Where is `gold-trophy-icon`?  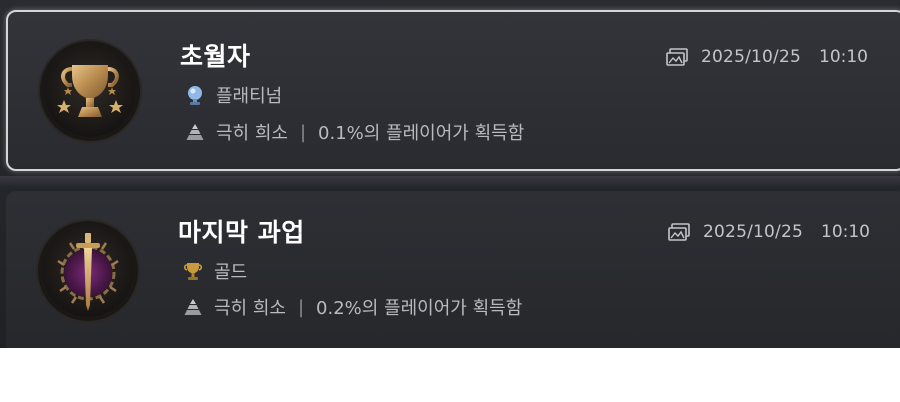
gold-trophy-icon is located at coordinates (193, 271).